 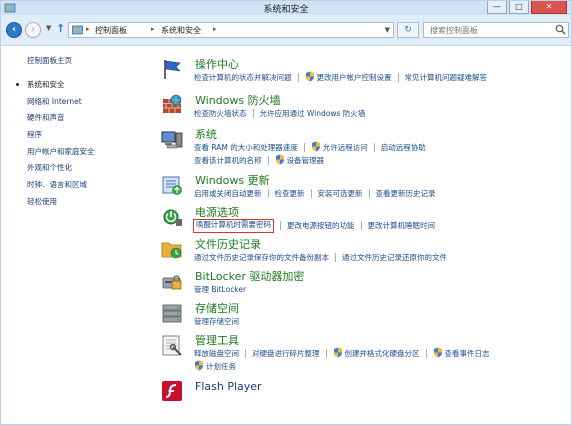 What do you see at coordinates (49, 167) in the screenshot?
I see `sidebar-item-appearance: 外观和个性化` at bounding box center [49, 167].